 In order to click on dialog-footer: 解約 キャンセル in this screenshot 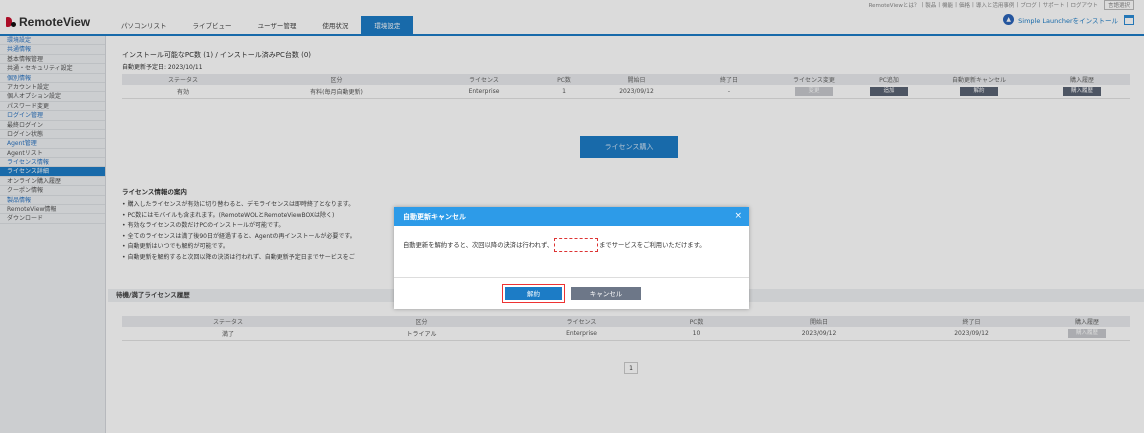, I will do `click(571, 293)`.